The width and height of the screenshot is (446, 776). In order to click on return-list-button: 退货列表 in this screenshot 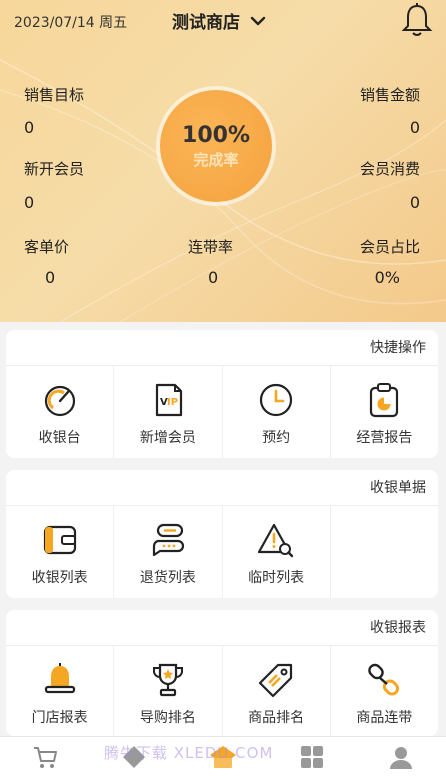, I will do `click(168, 552)`.